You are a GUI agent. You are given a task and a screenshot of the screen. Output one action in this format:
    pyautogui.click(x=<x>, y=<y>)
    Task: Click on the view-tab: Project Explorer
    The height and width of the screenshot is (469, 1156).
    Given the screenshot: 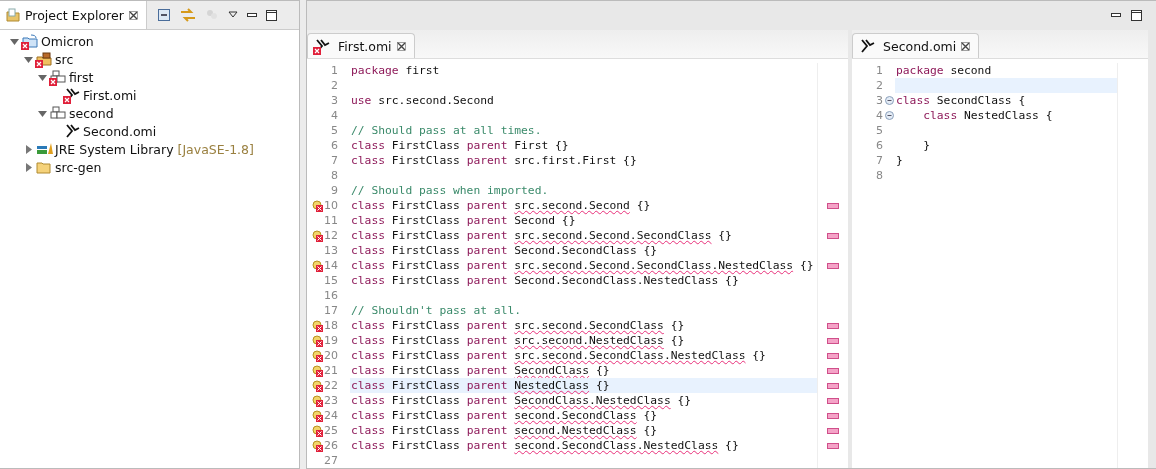 What is the action you would take?
    pyautogui.click(x=73, y=15)
    